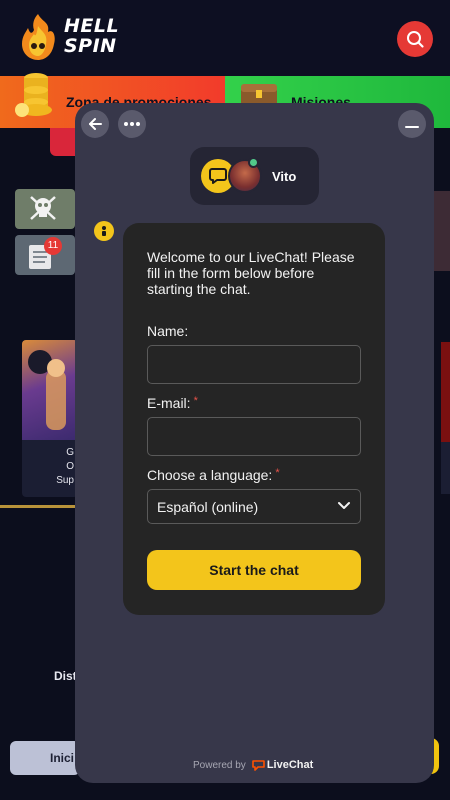  Describe the element at coordinates (412, 127) in the screenshot. I see `minimize-icon` at that location.